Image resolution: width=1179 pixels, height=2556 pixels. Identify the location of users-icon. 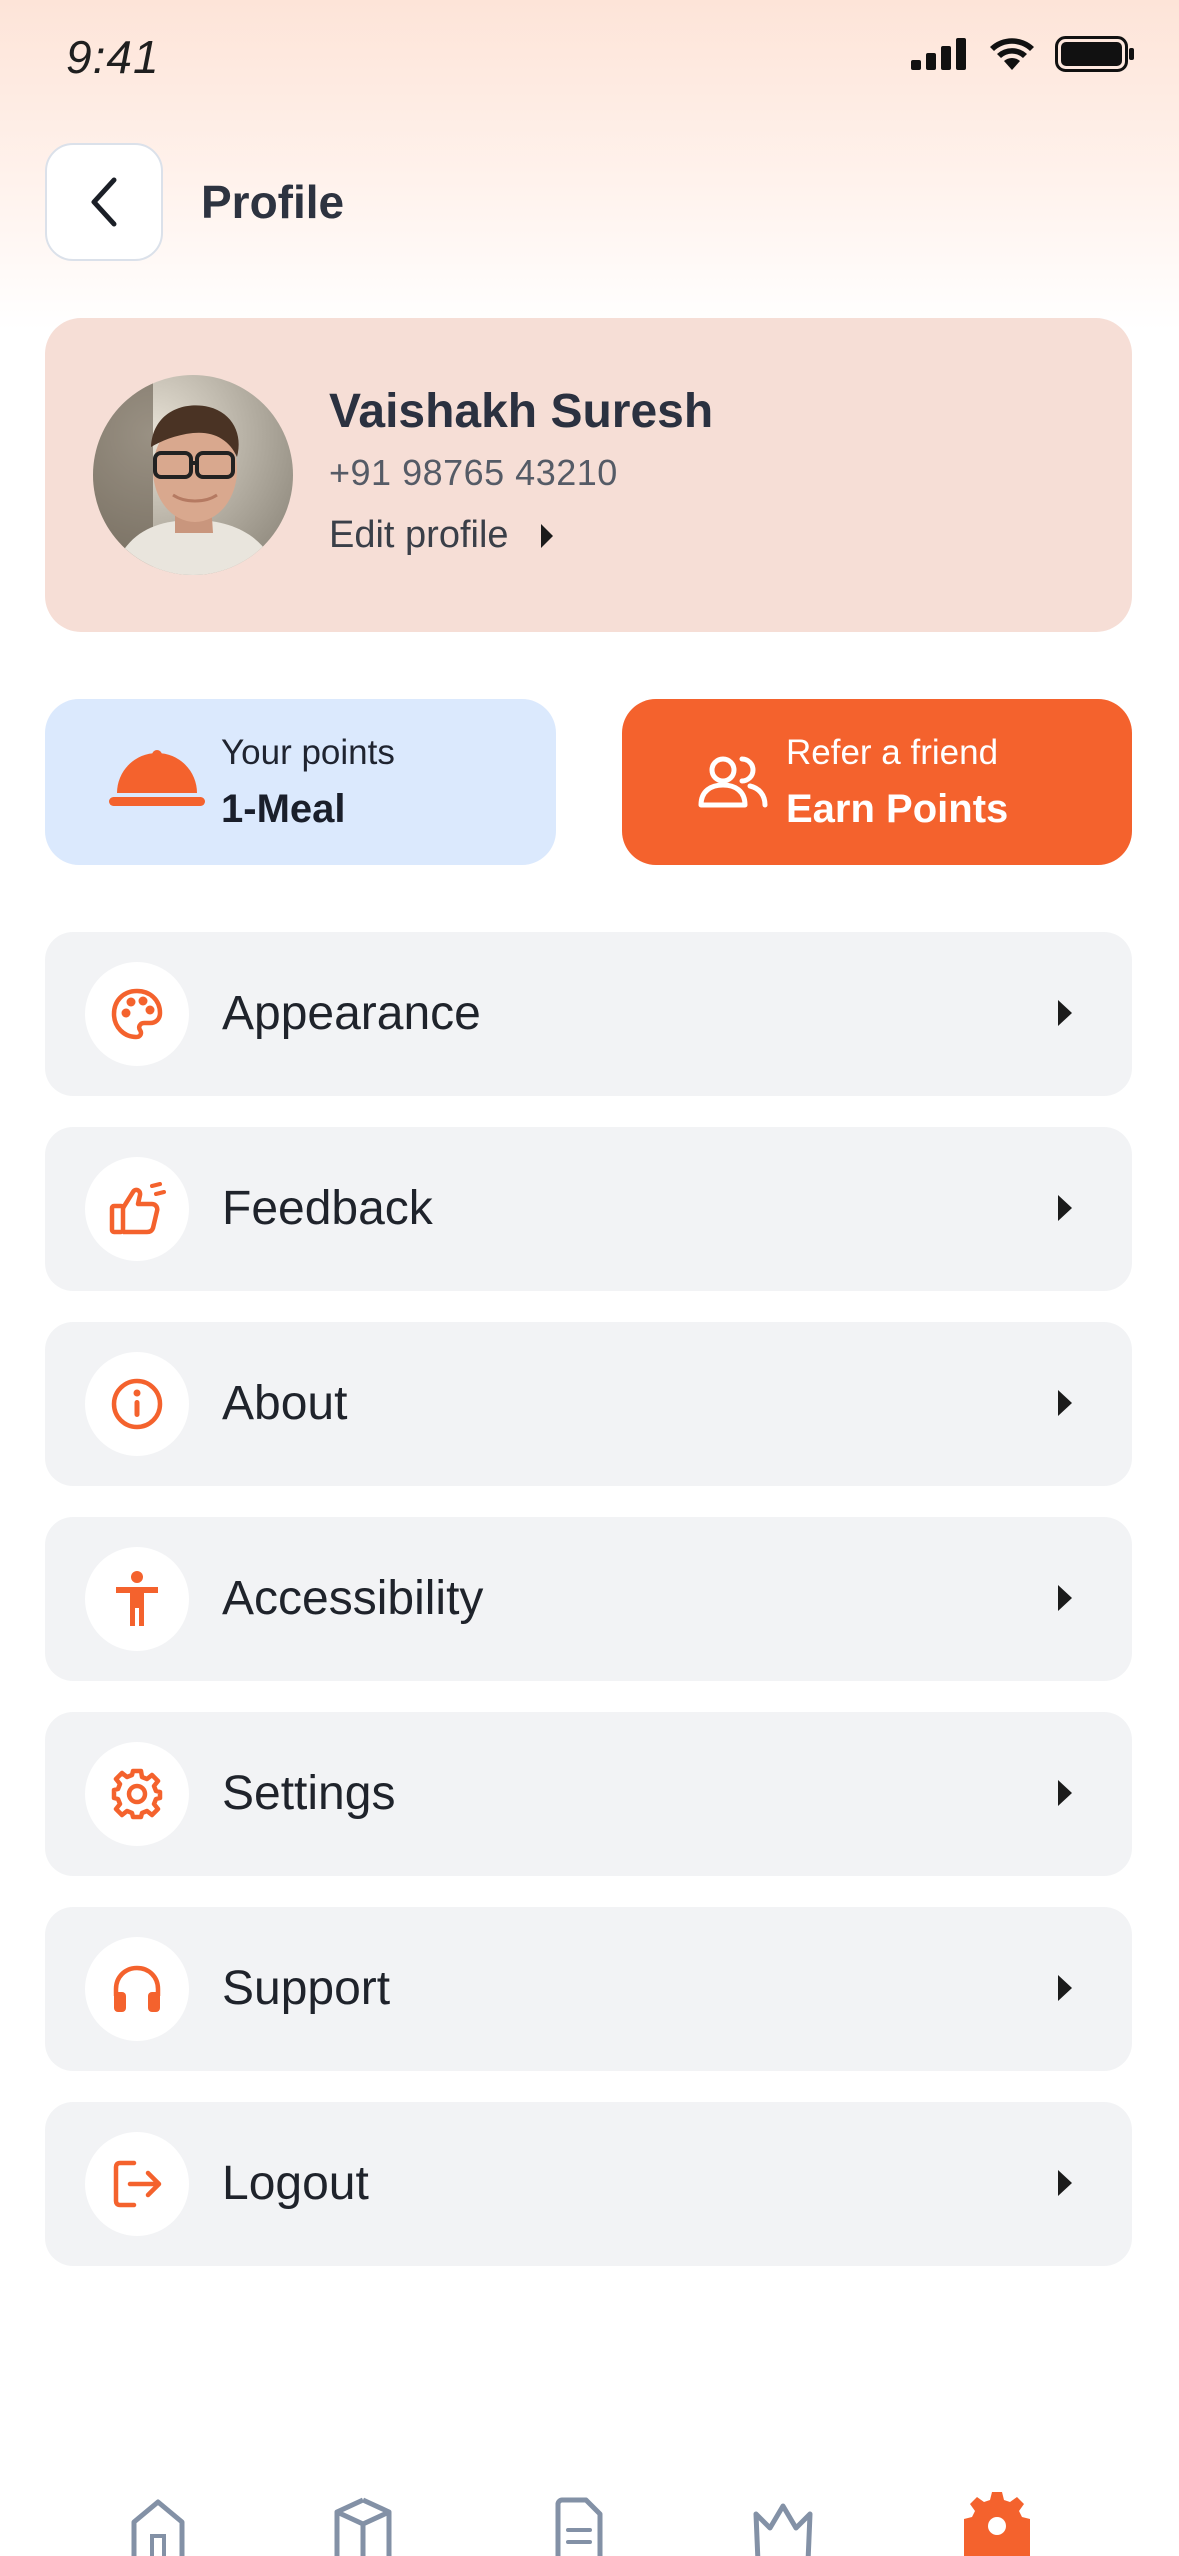
(733, 782).